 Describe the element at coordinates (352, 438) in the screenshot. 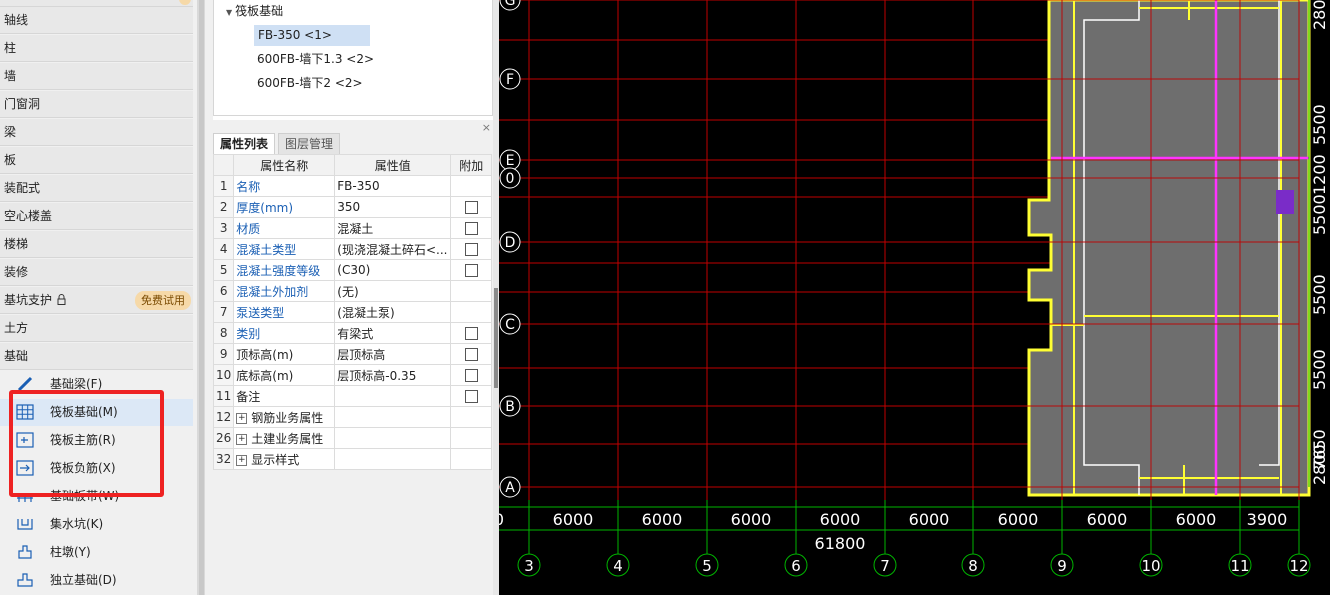

I see `property-group-row: 26 + 土建业务属性` at that location.